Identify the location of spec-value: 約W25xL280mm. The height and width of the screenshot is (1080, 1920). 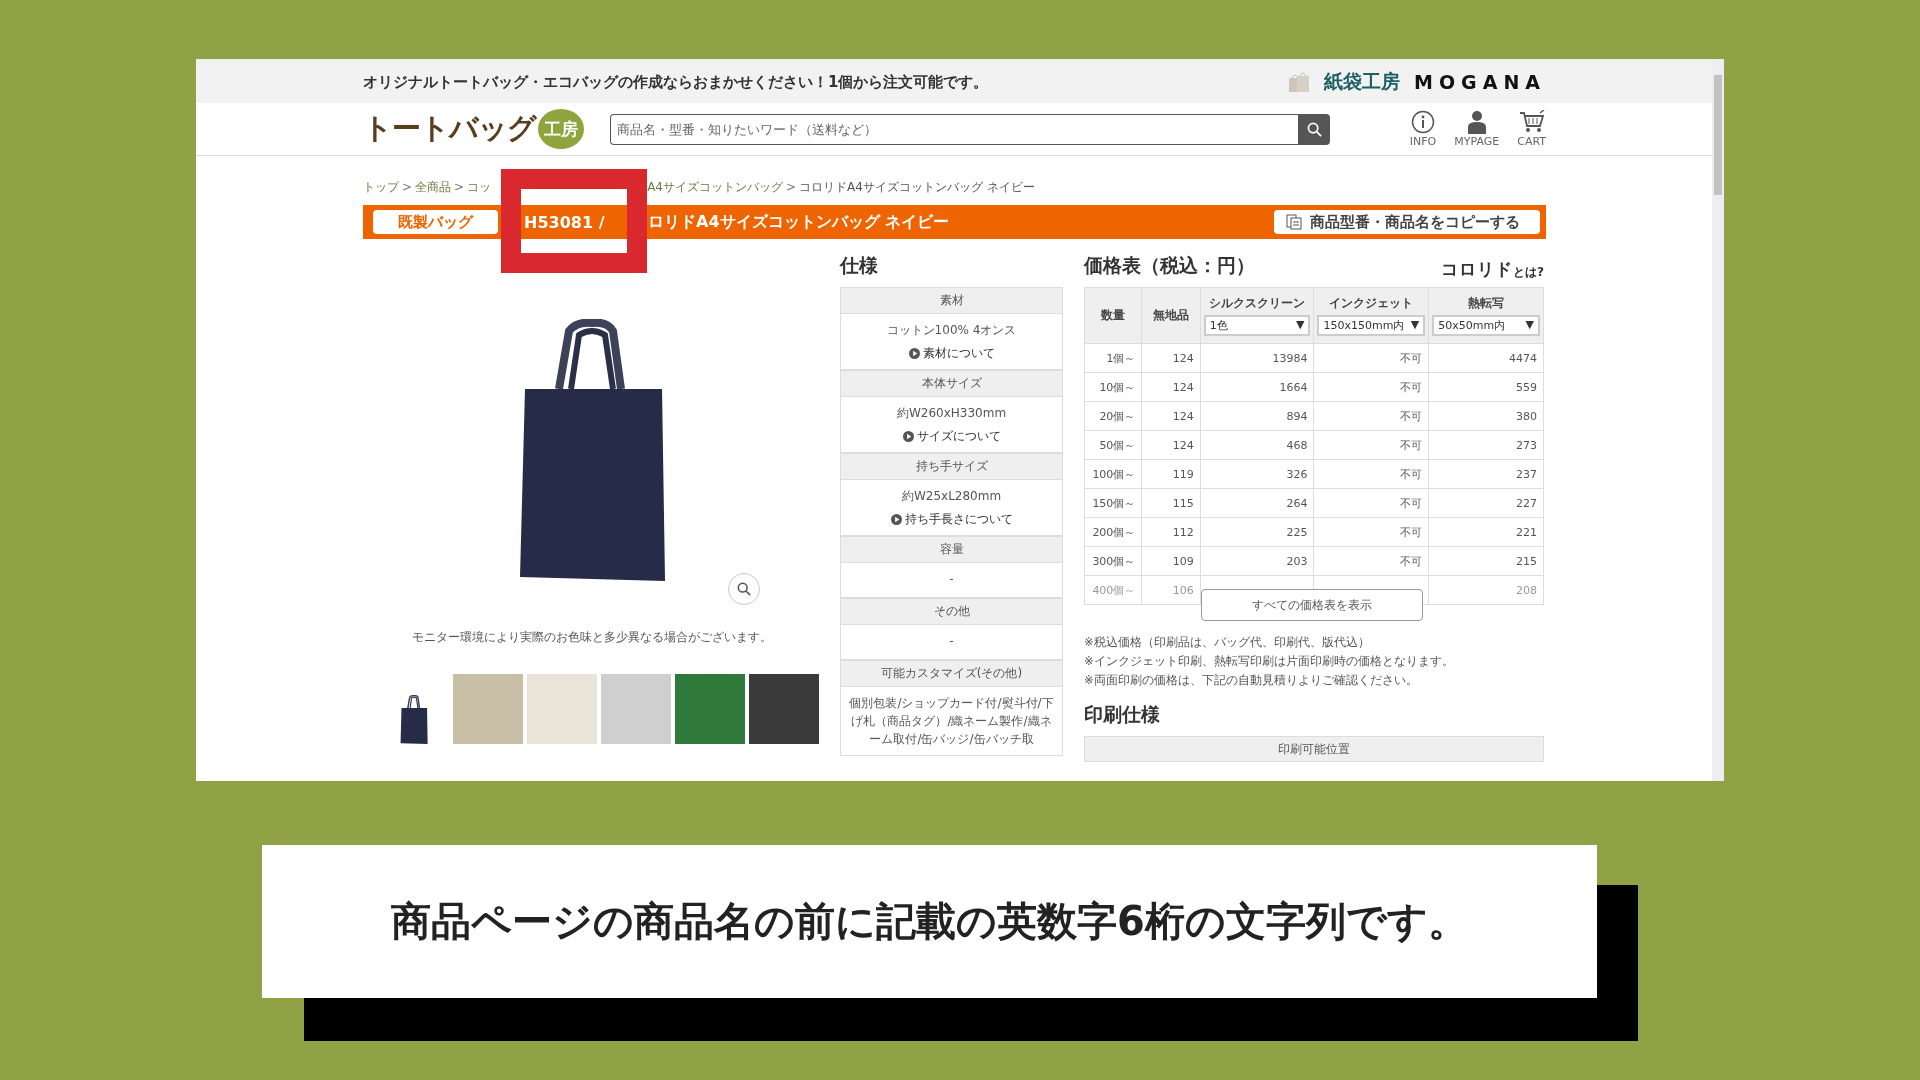
(951, 496).